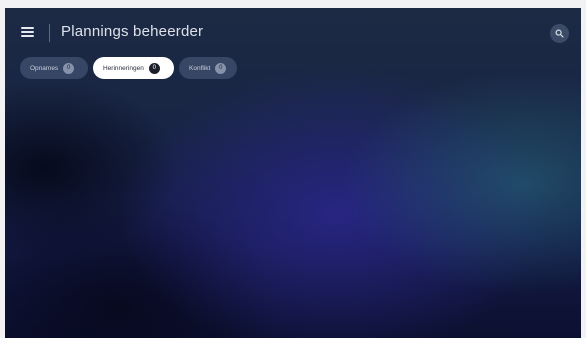 The width and height of the screenshot is (586, 338). Describe the element at coordinates (200, 68) in the screenshot. I see `tab-label: Konflikt` at that location.